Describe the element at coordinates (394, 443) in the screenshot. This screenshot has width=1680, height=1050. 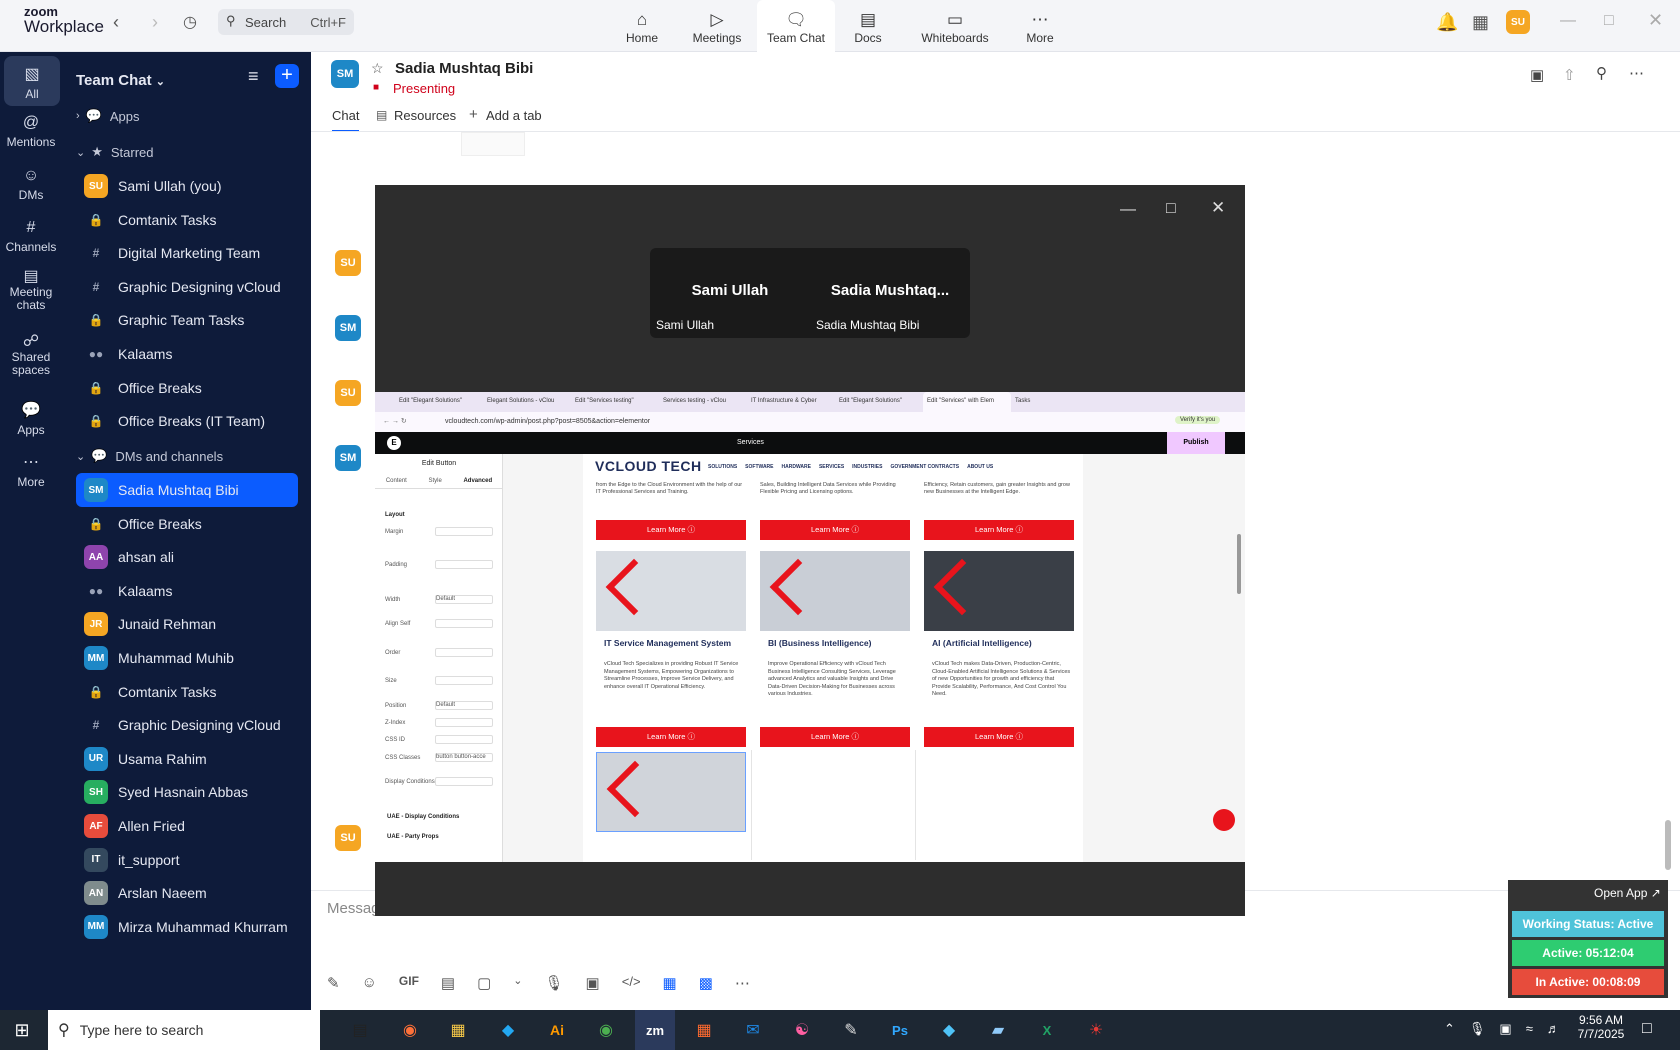
I see `elementor-logo-icon: E` at that location.